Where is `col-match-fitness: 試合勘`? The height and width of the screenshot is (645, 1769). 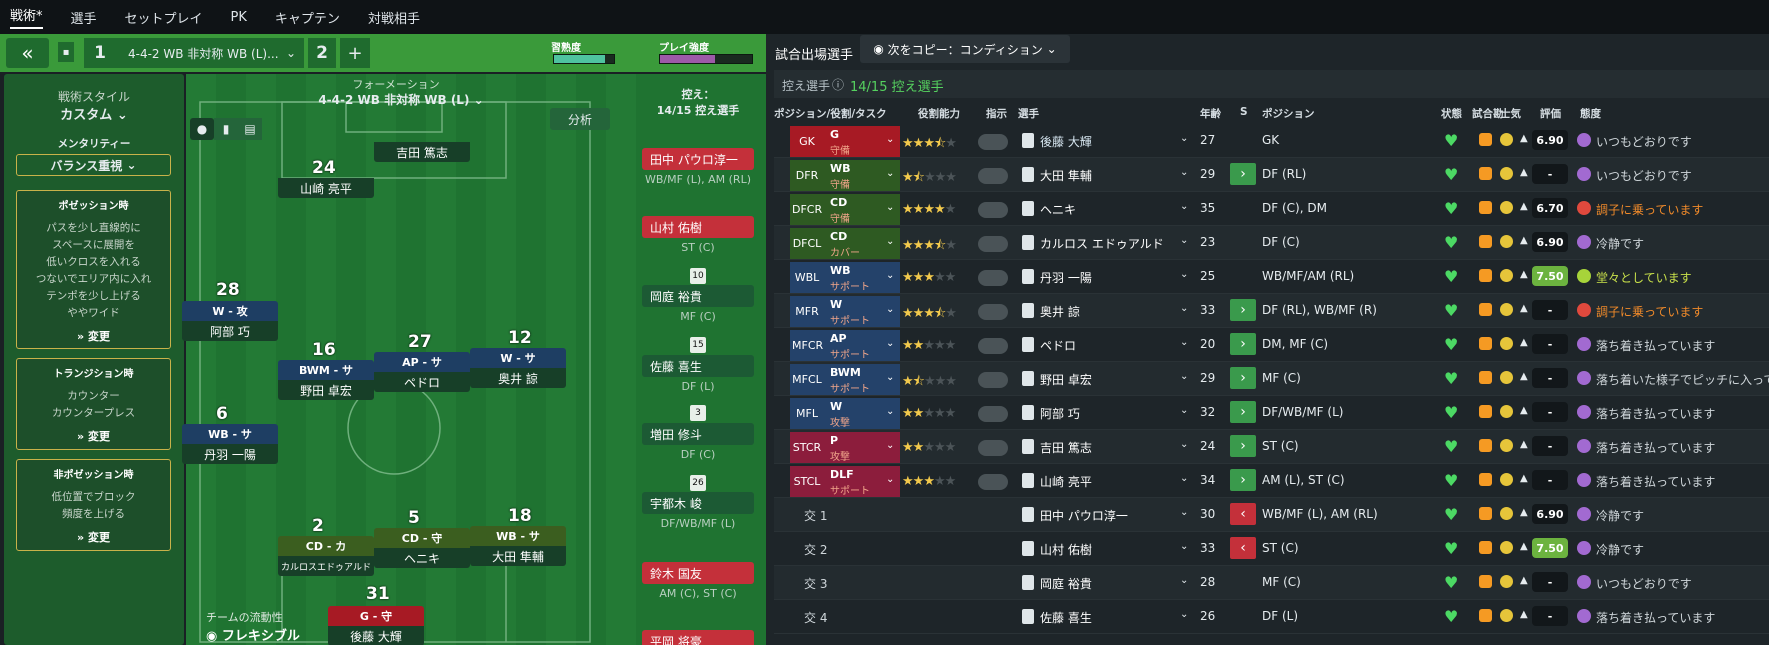 col-match-fitness: 試合勘 is located at coordinates (1488, 113).